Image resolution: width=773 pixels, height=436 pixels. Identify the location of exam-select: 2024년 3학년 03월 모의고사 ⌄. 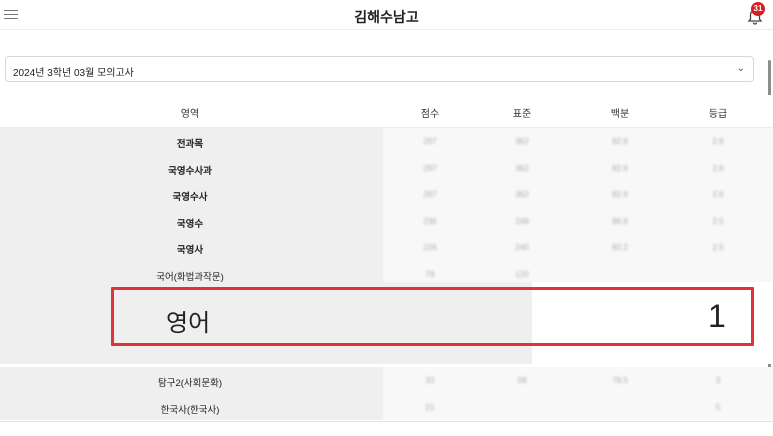
(379, 69).